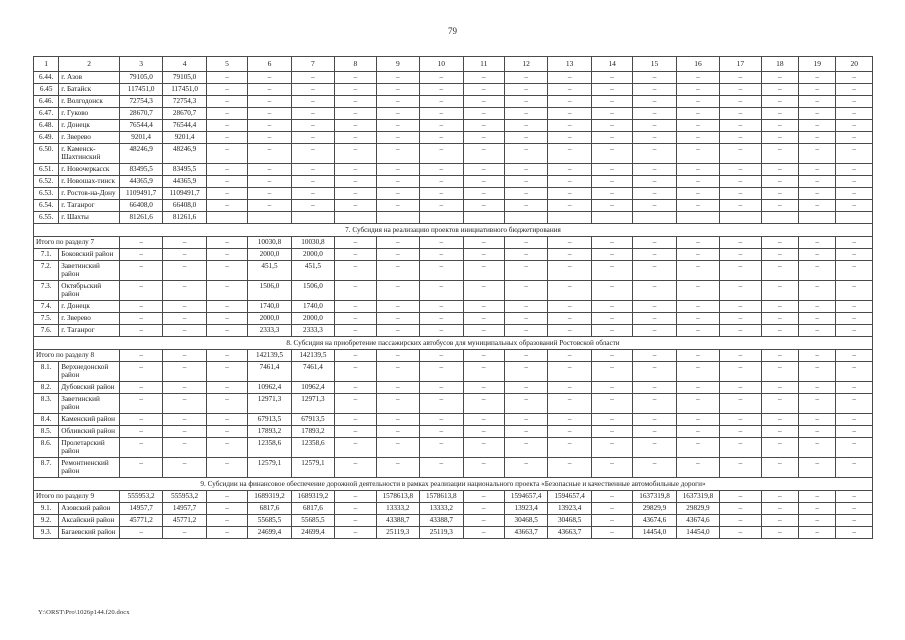  I want to click on row-value-col-16: 29829,9, so click(698, 508).